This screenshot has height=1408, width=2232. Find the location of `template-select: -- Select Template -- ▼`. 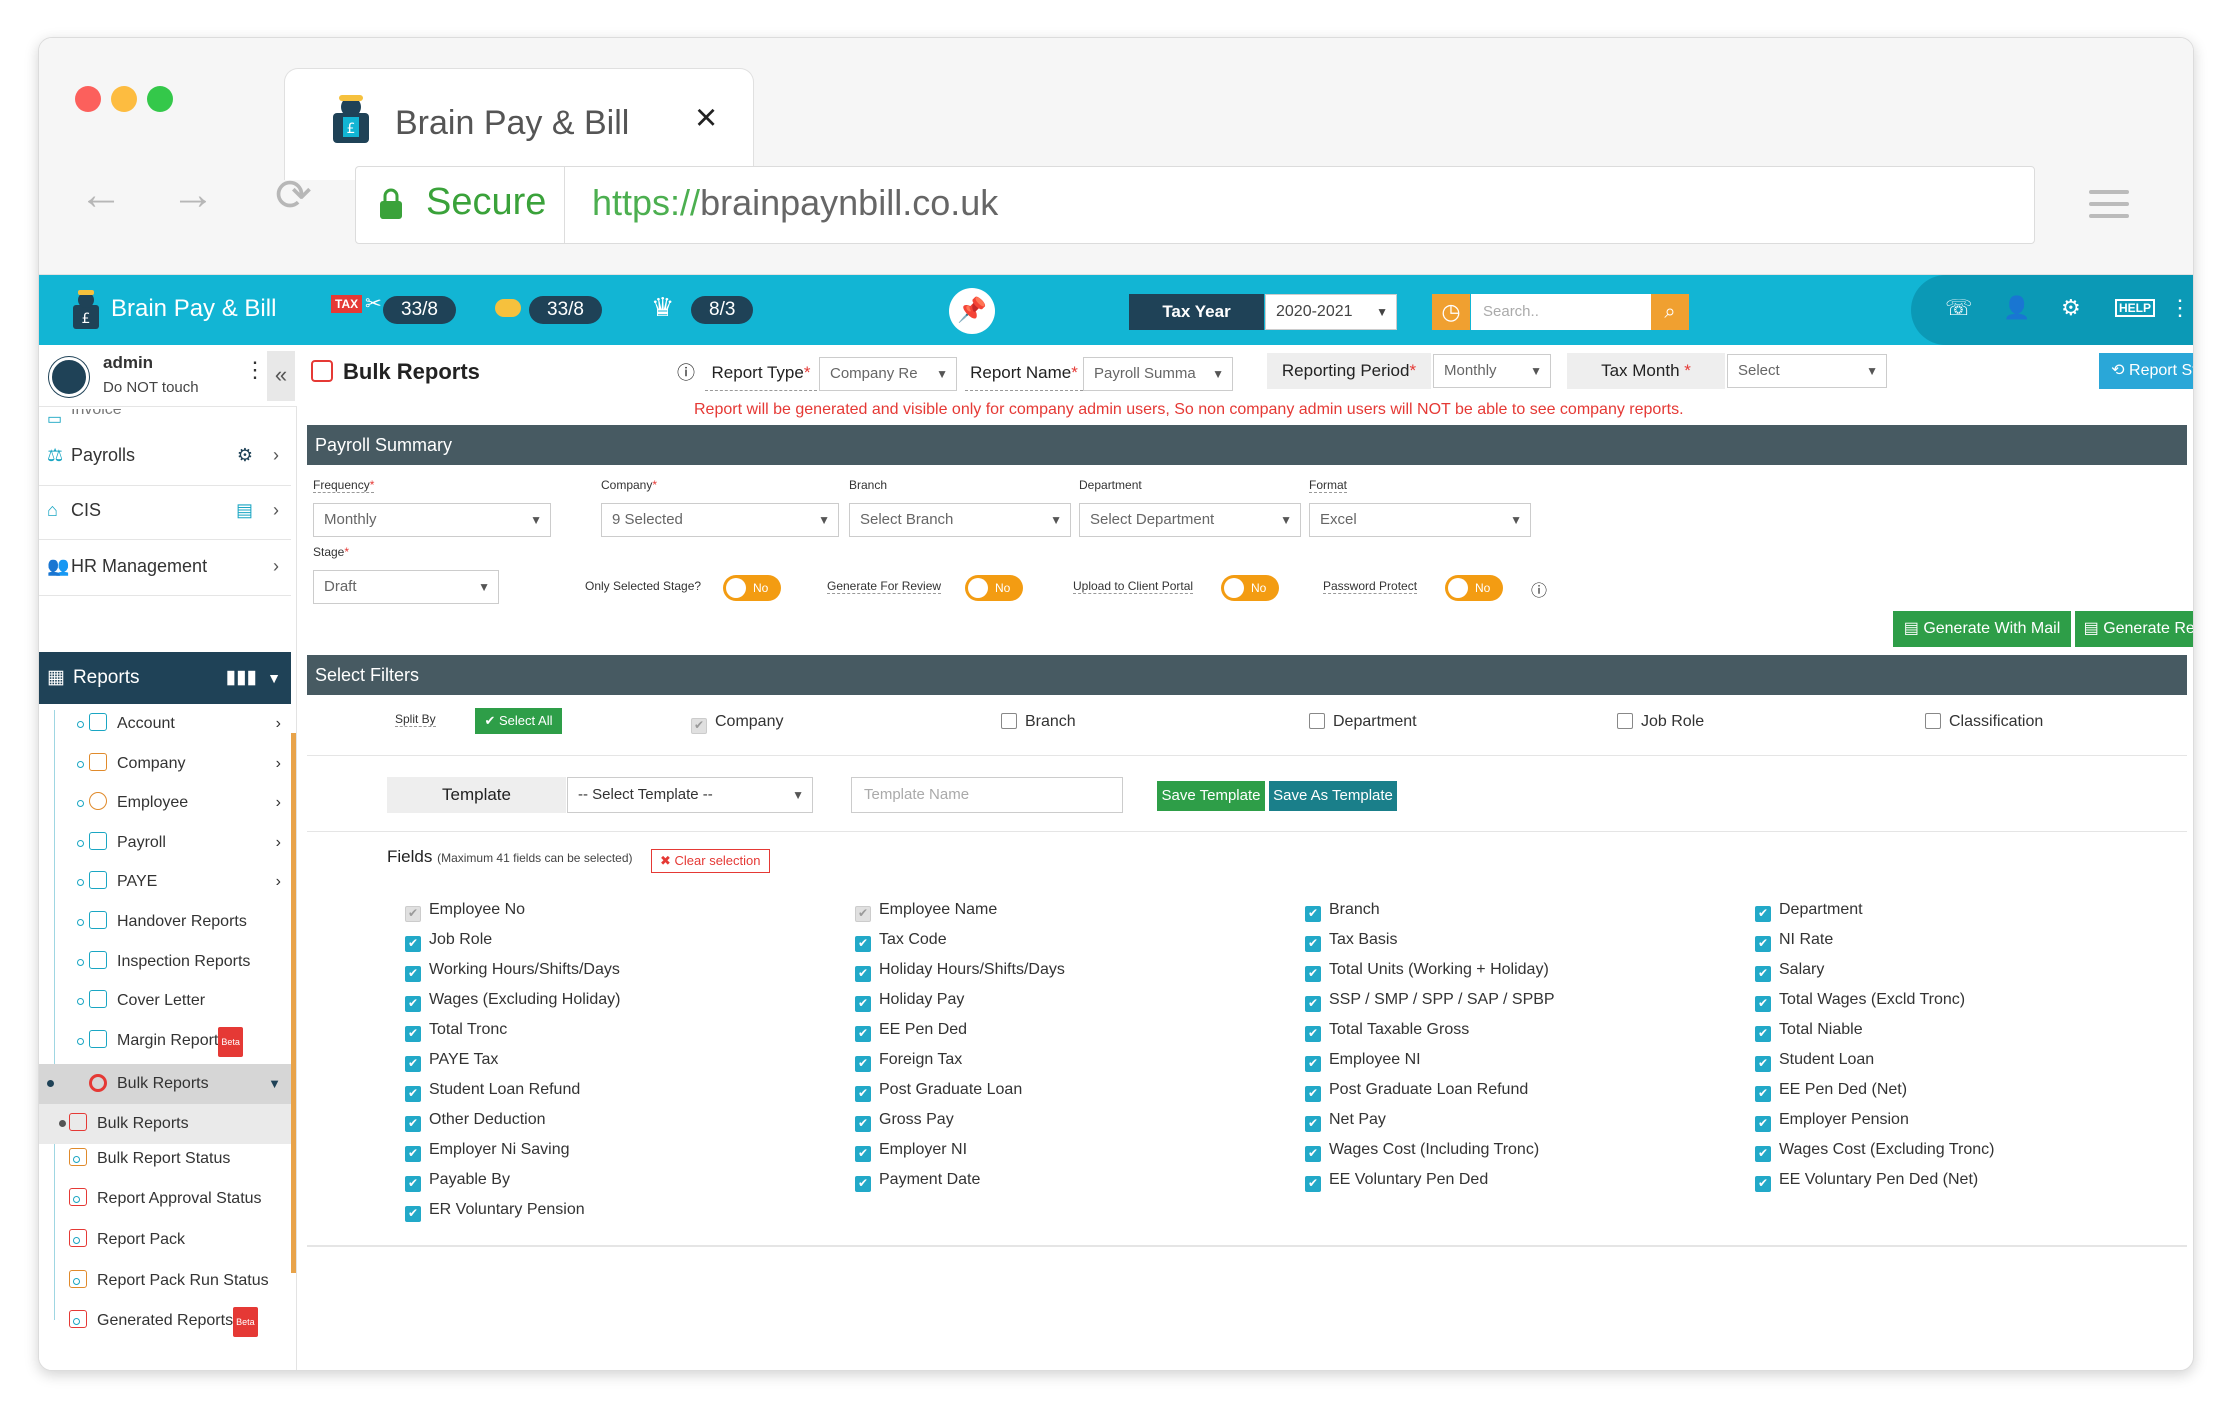

template-select: -- Select Template -- ▼ is located at coordinates (690, 795).